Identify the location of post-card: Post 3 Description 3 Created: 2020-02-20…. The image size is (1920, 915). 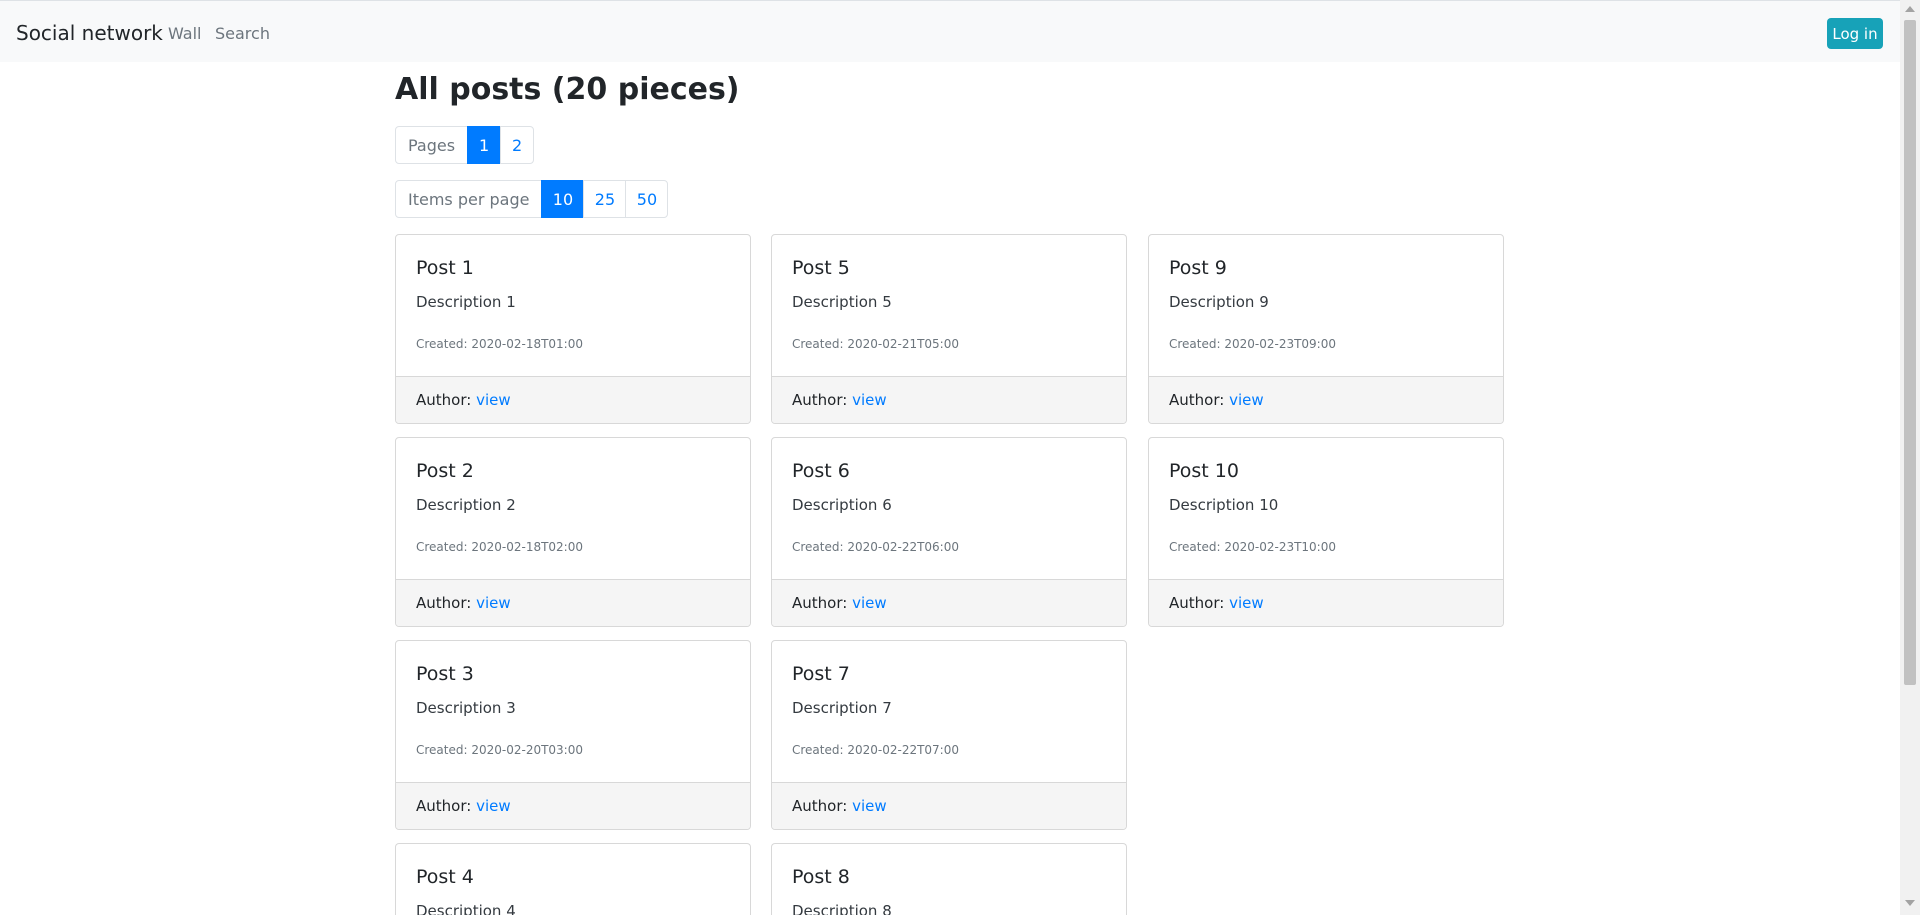
(573, 735).